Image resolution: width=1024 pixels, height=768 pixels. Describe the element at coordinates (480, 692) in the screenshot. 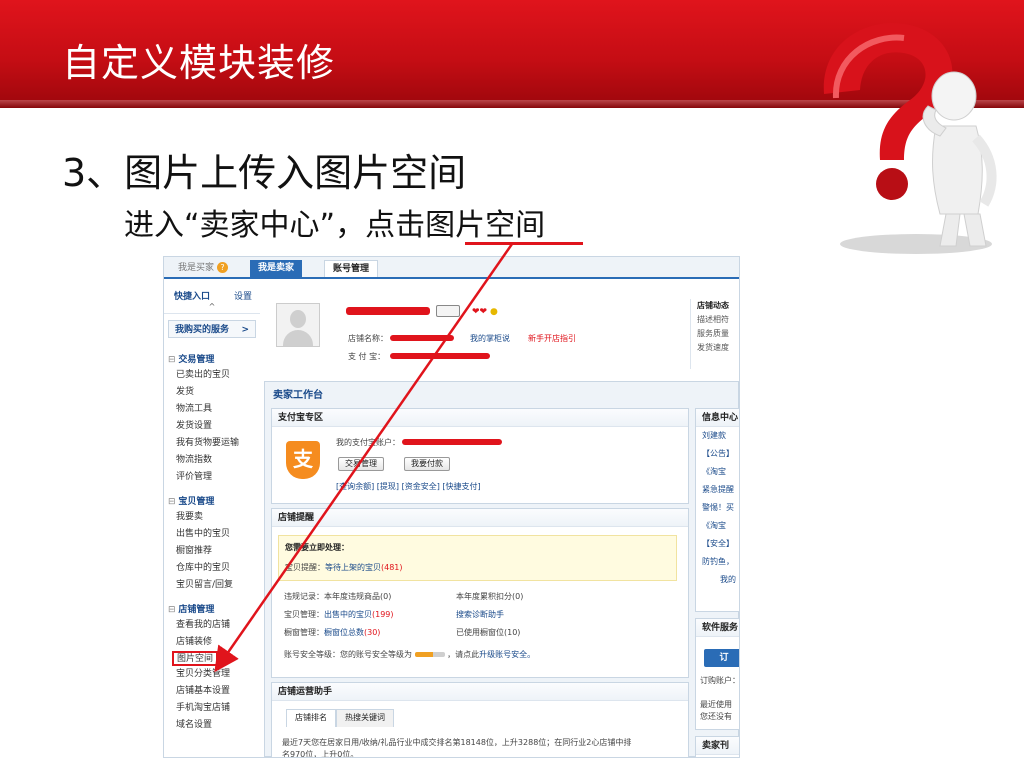

I see `ops-panel-title: 店铺运营助手` at that location.